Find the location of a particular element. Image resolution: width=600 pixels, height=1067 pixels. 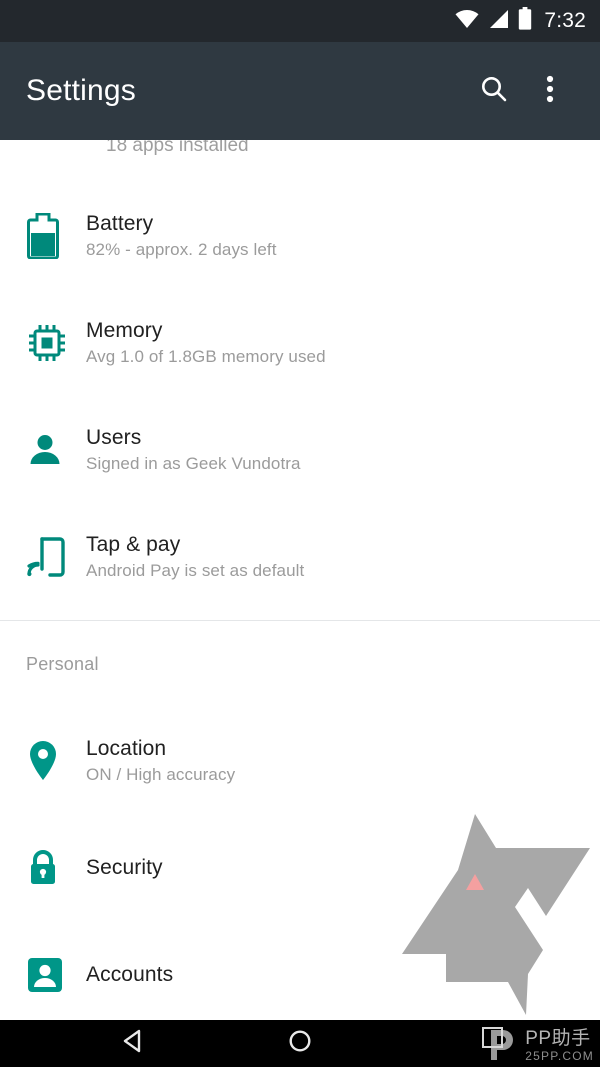

list-item-title: Security is located at coordinates (124, 867).